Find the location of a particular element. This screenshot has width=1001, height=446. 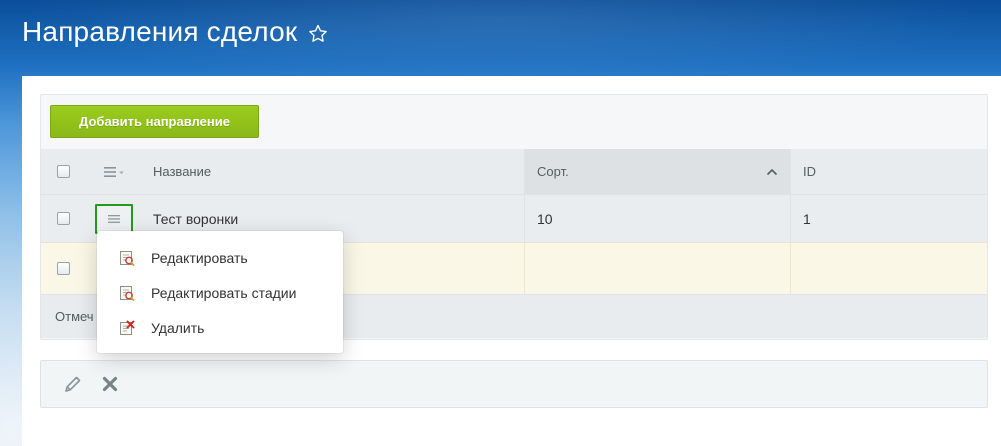

menu-item-label: Редактировать is located at coordinates (199, 257).